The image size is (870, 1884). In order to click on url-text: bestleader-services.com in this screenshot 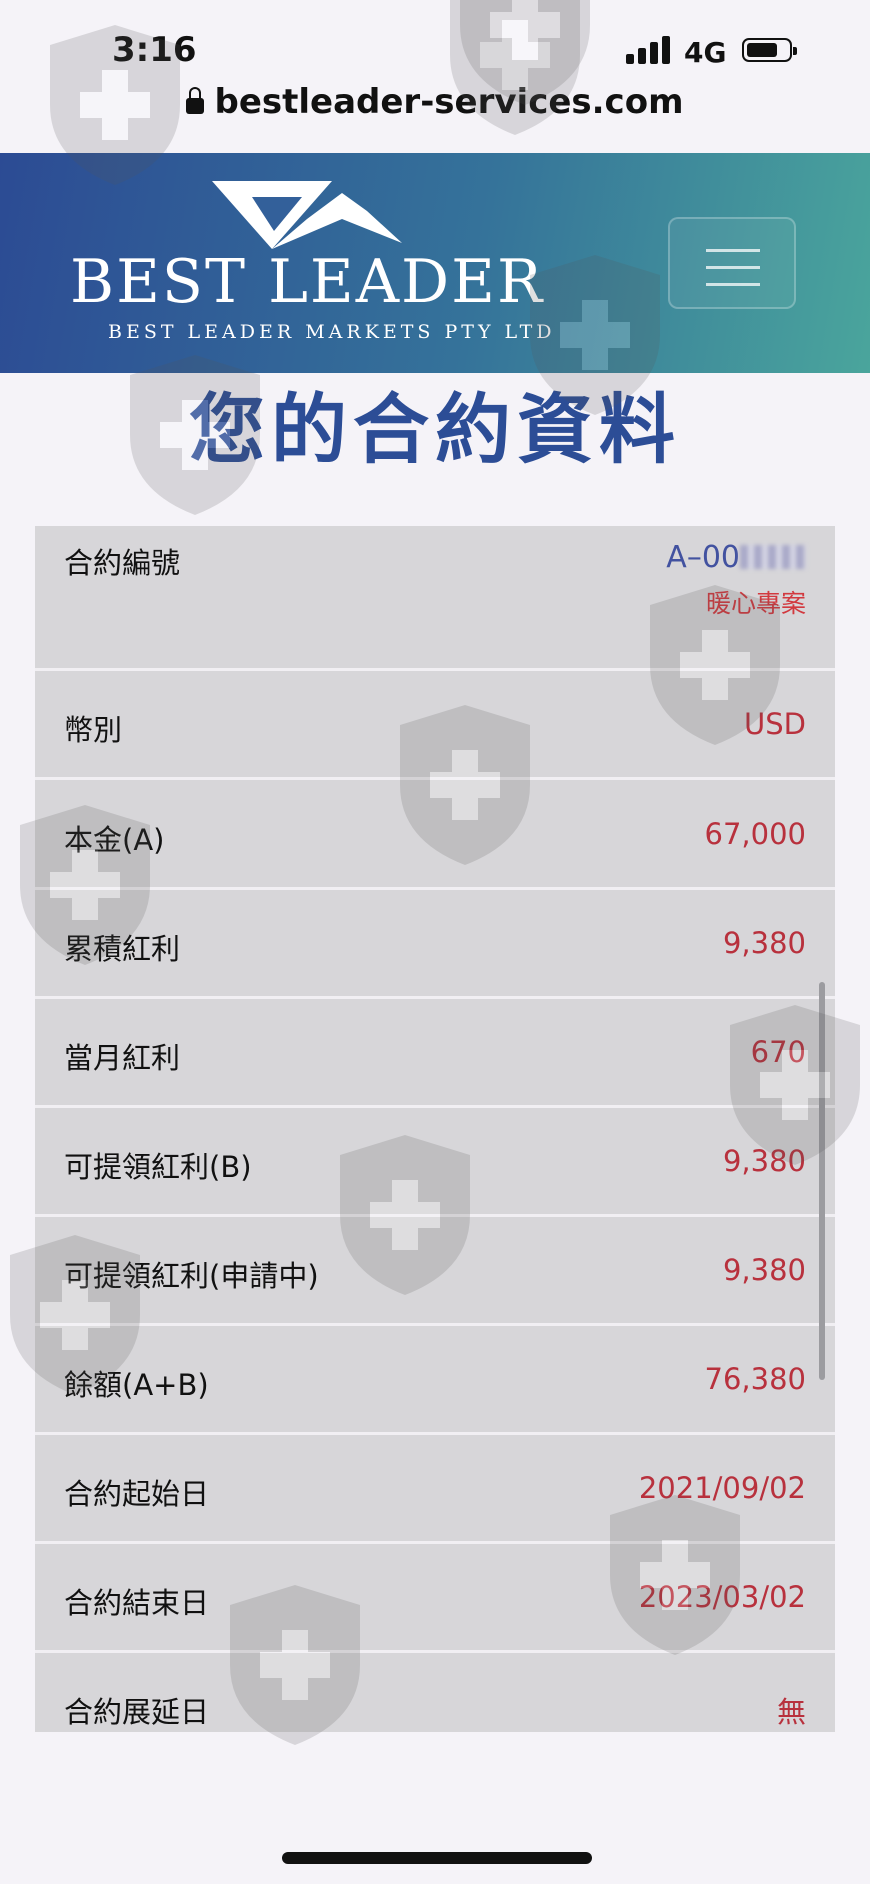, I will do `click(448, 102)`.